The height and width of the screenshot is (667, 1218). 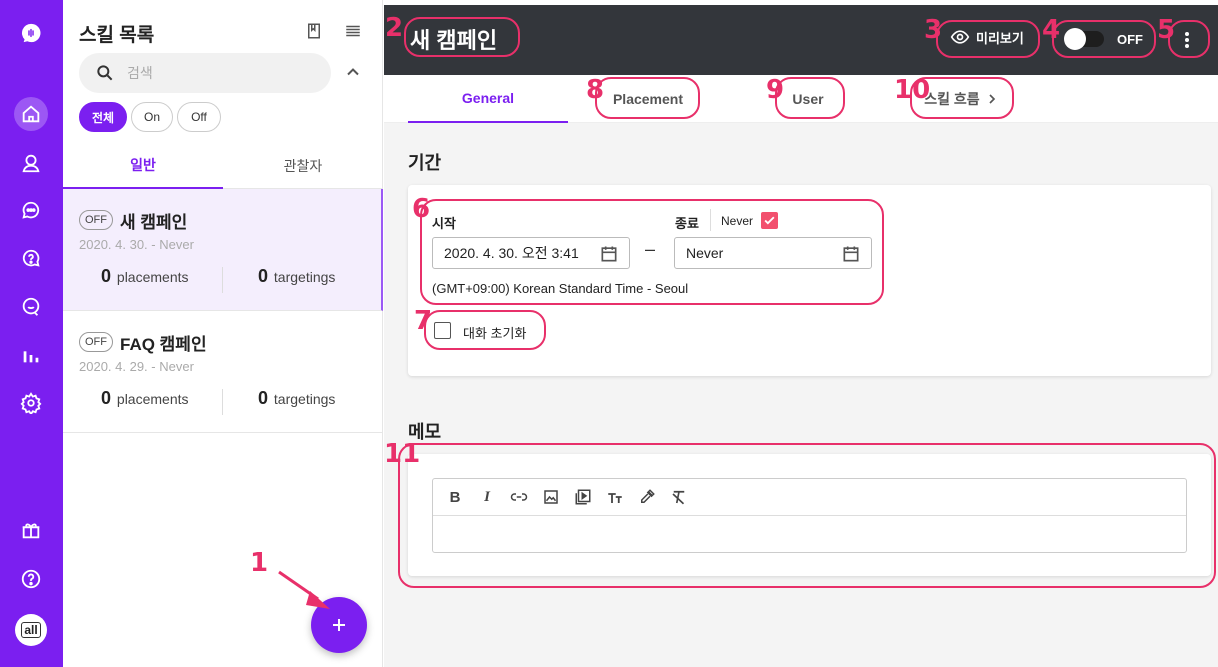 I want to click on annotation-number-6: 6, so click(x=421, y=209).